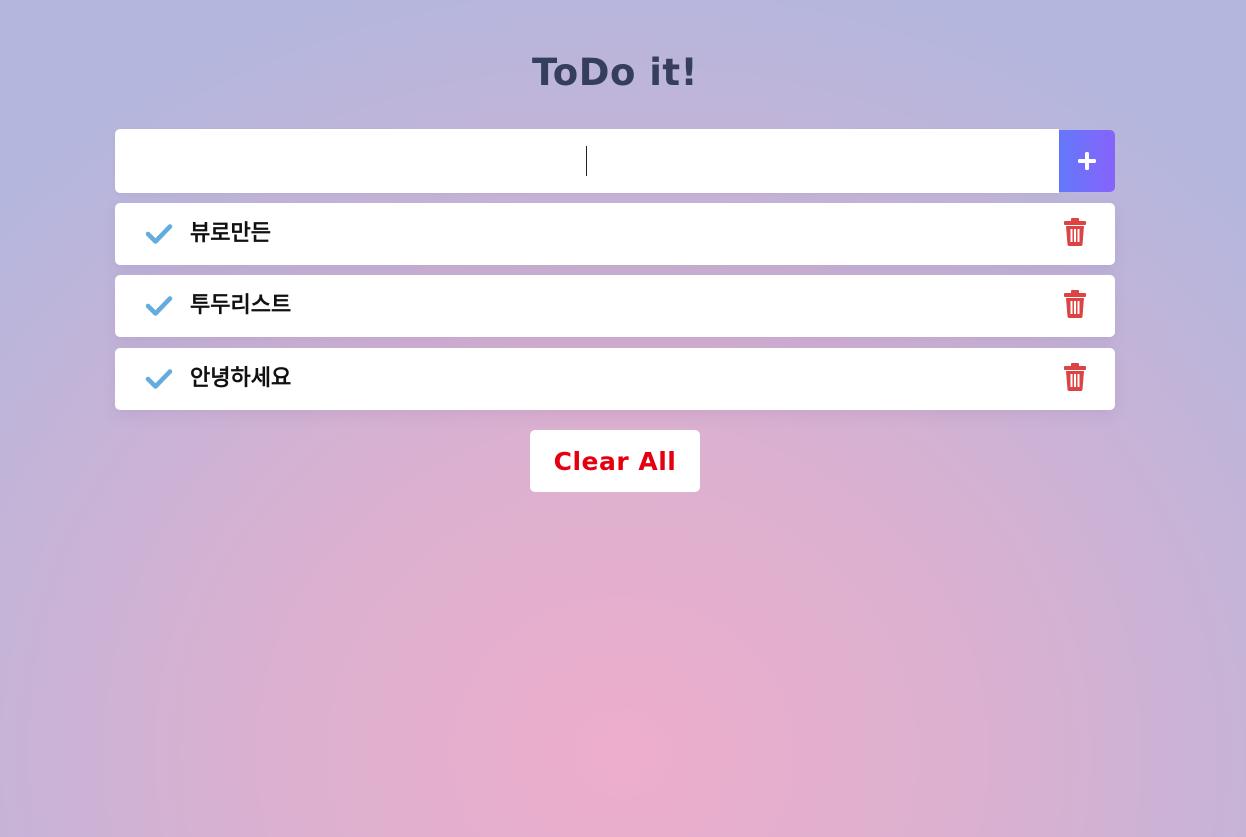  Describe the element at coordinates (241, 378) in the screenshot. I see `todo-item-text: 안녕하세요` at that location.